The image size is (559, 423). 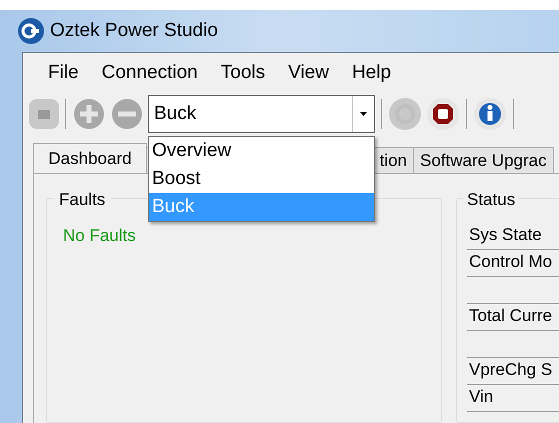 I want to click on status-label: Control Mo, so click(x=510, y=261).